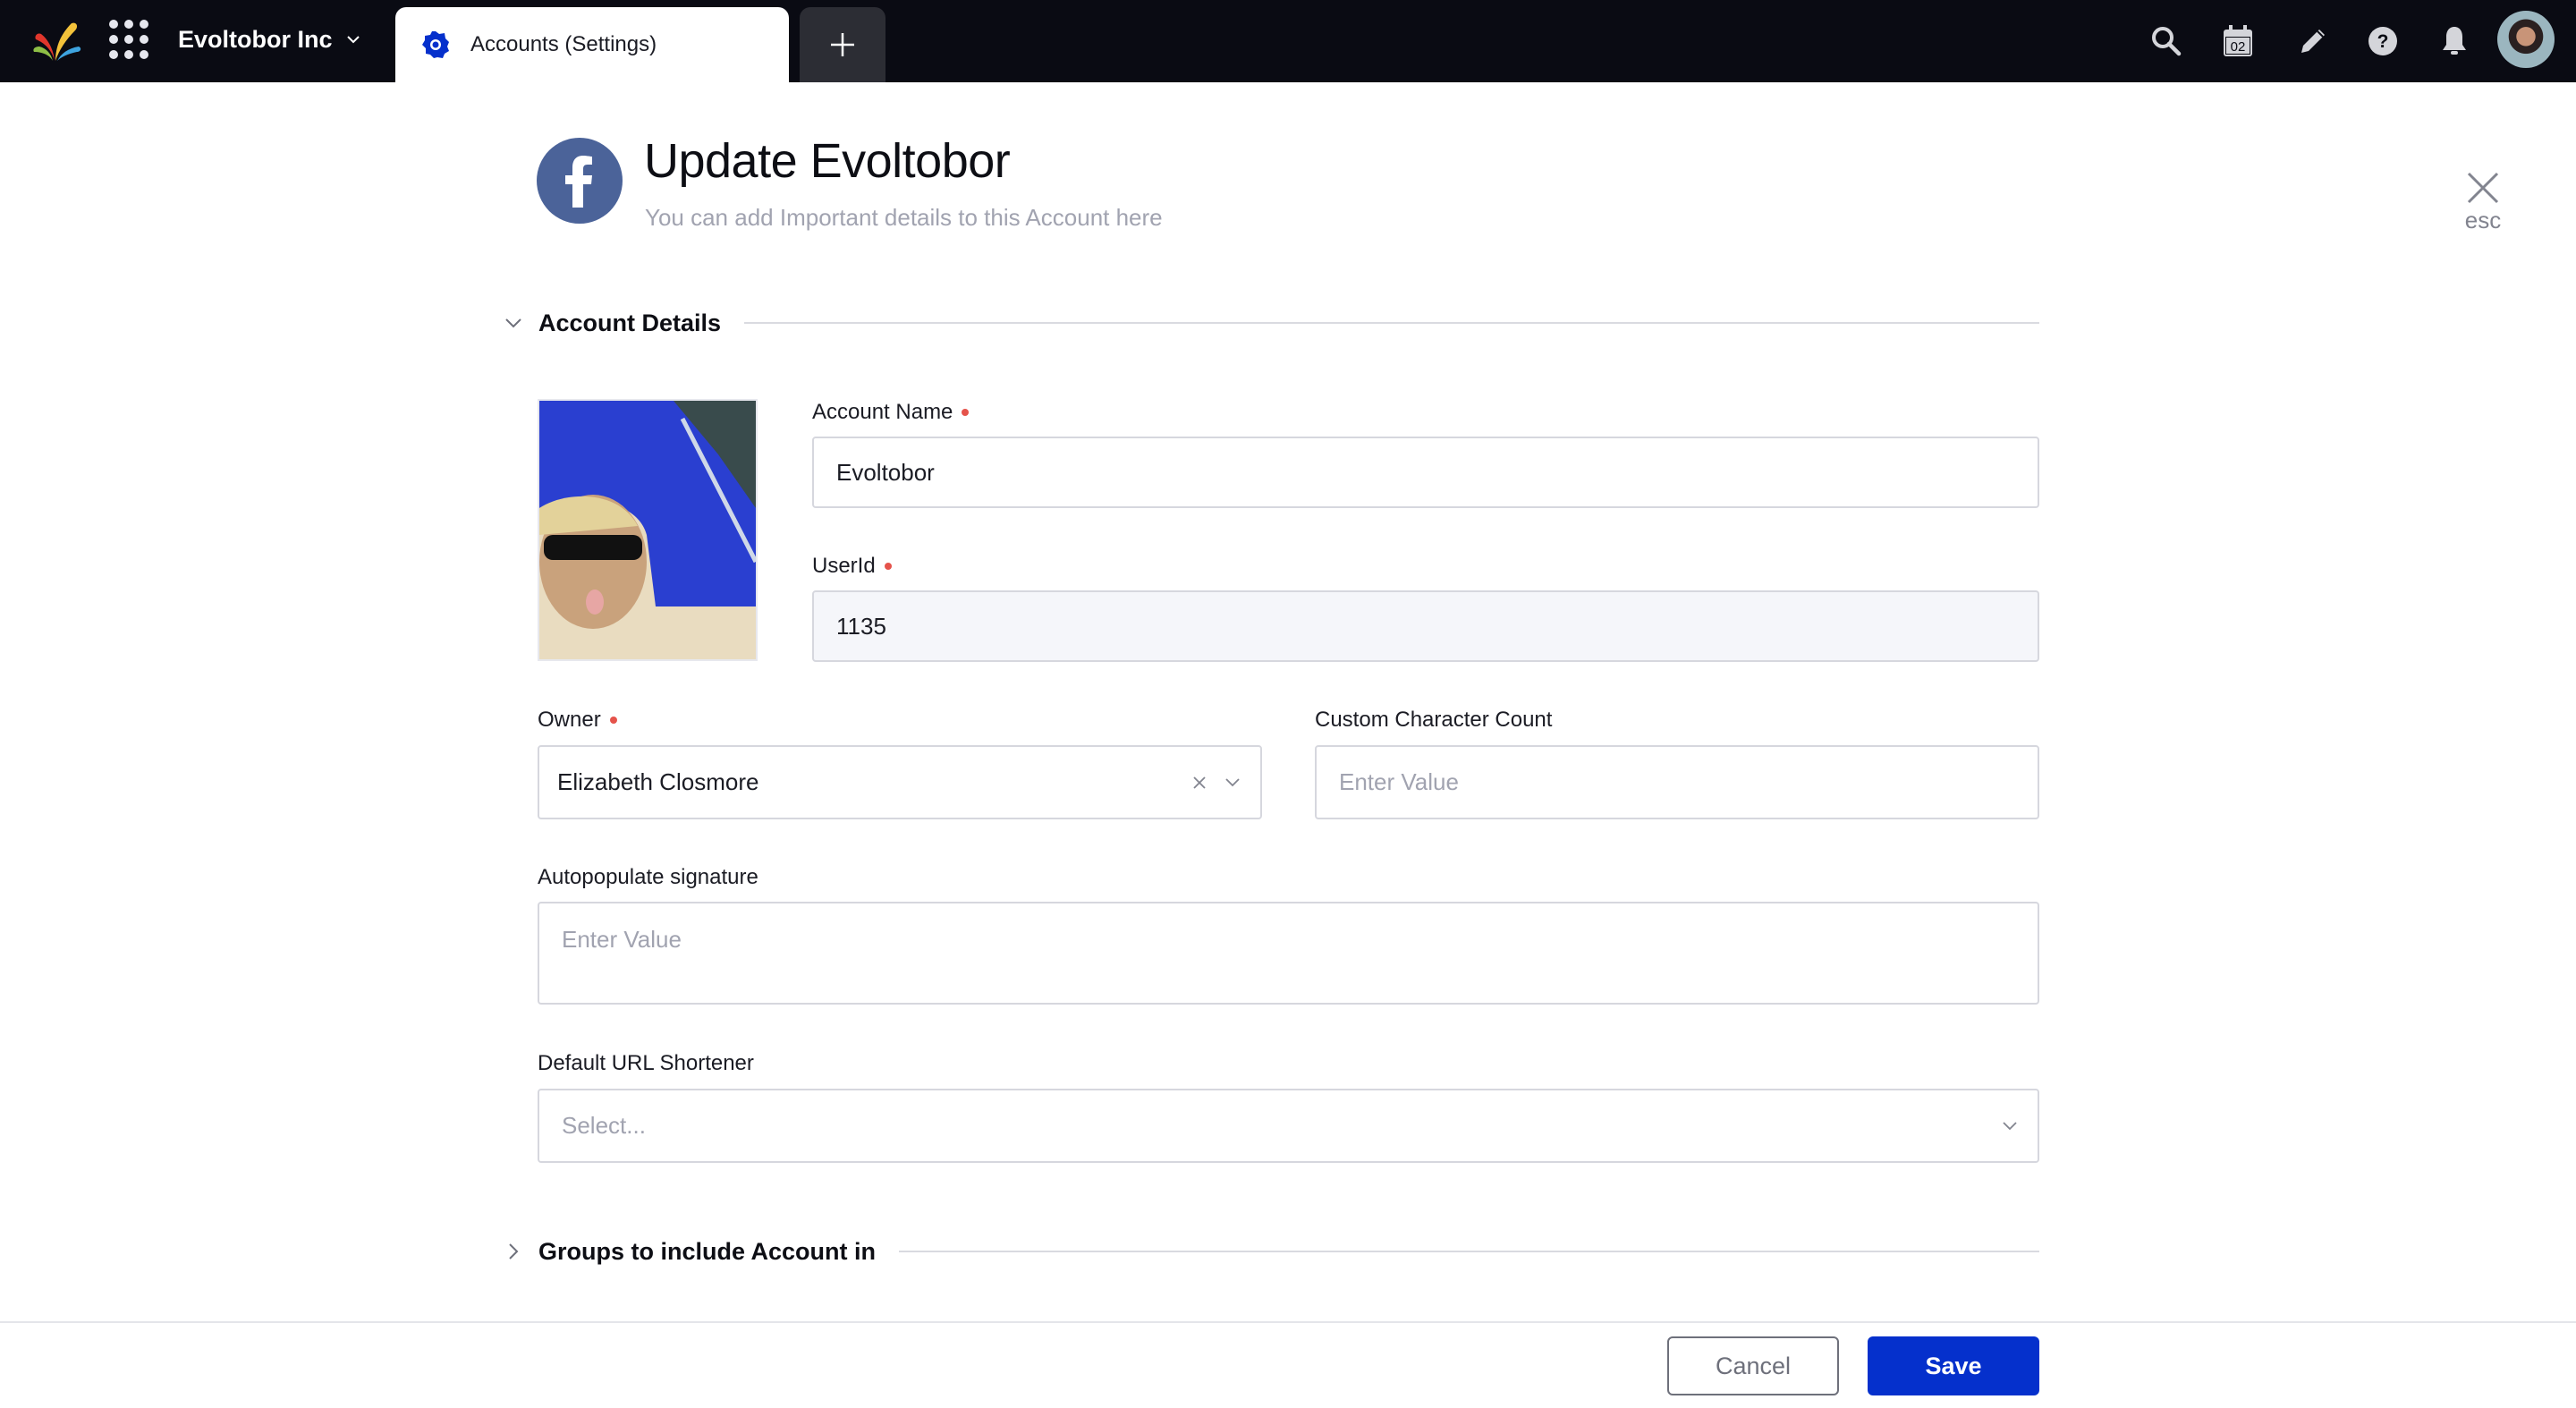  I want to click on workspace-switcher: Evoltobor Inc, so click(269, 39).